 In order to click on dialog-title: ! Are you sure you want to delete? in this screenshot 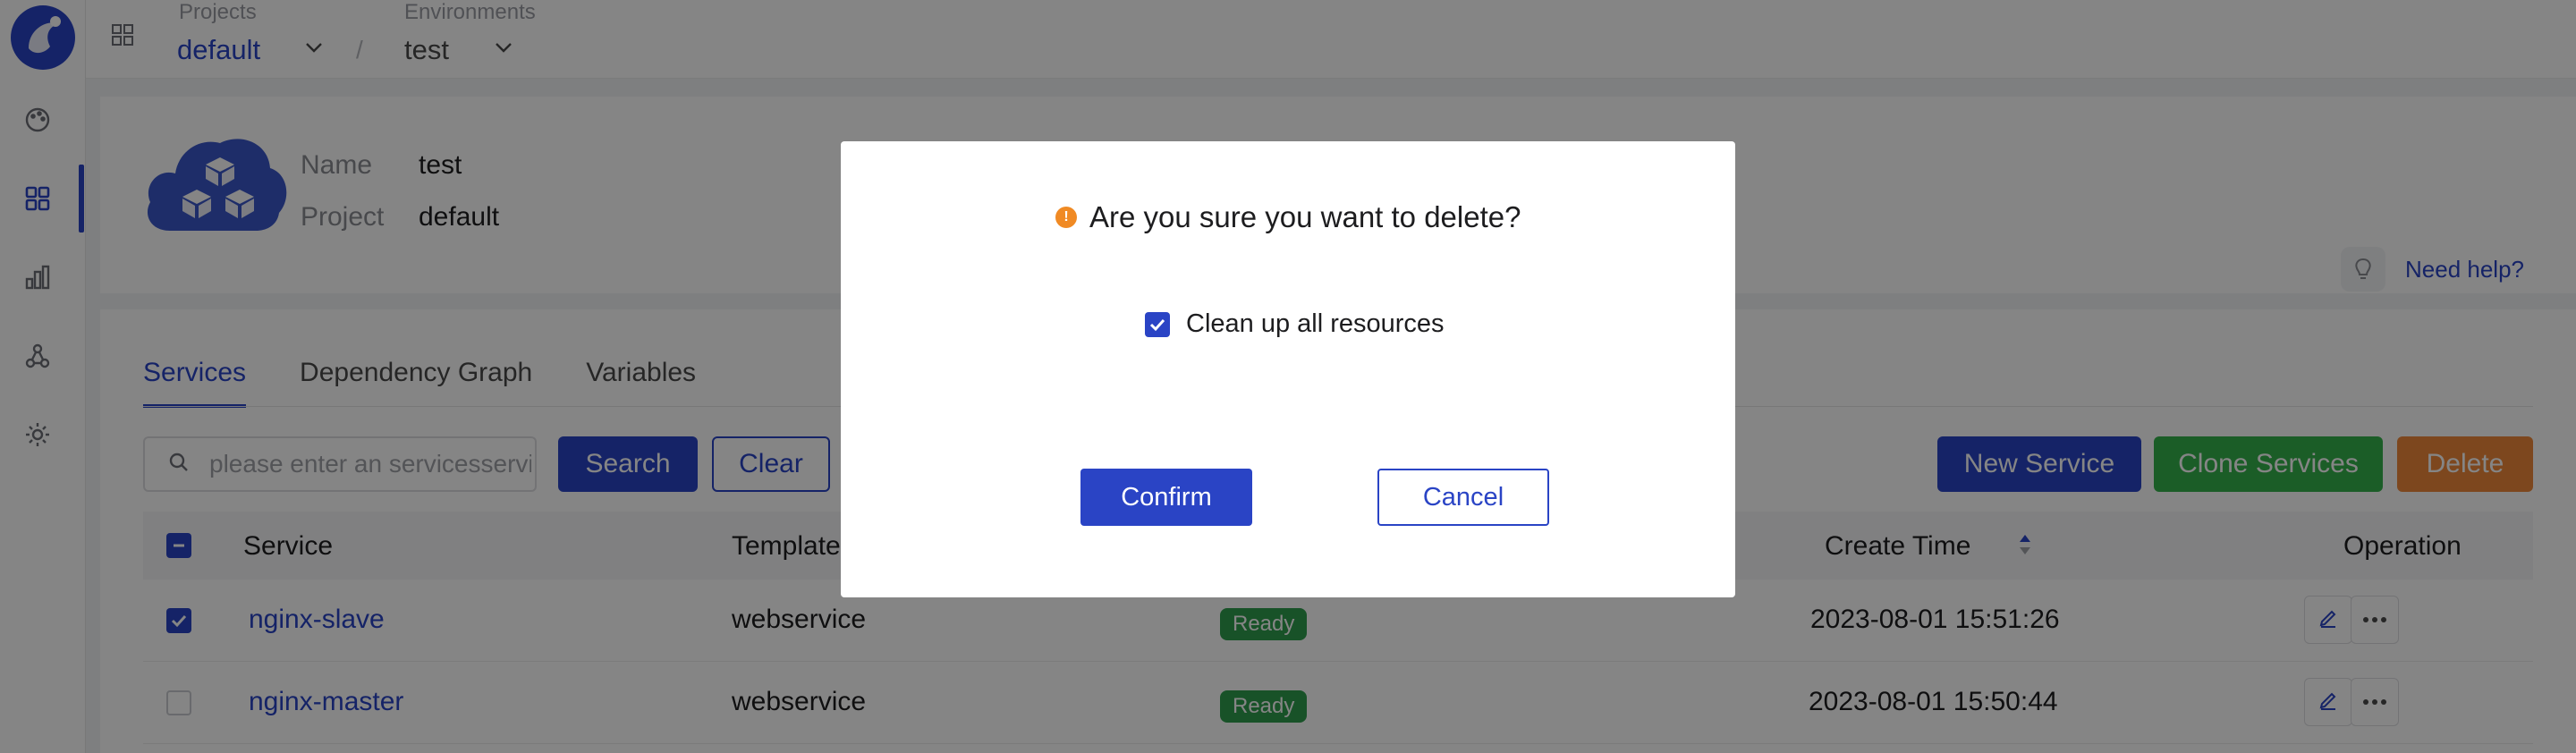, I will do `click(1288, 217)`.